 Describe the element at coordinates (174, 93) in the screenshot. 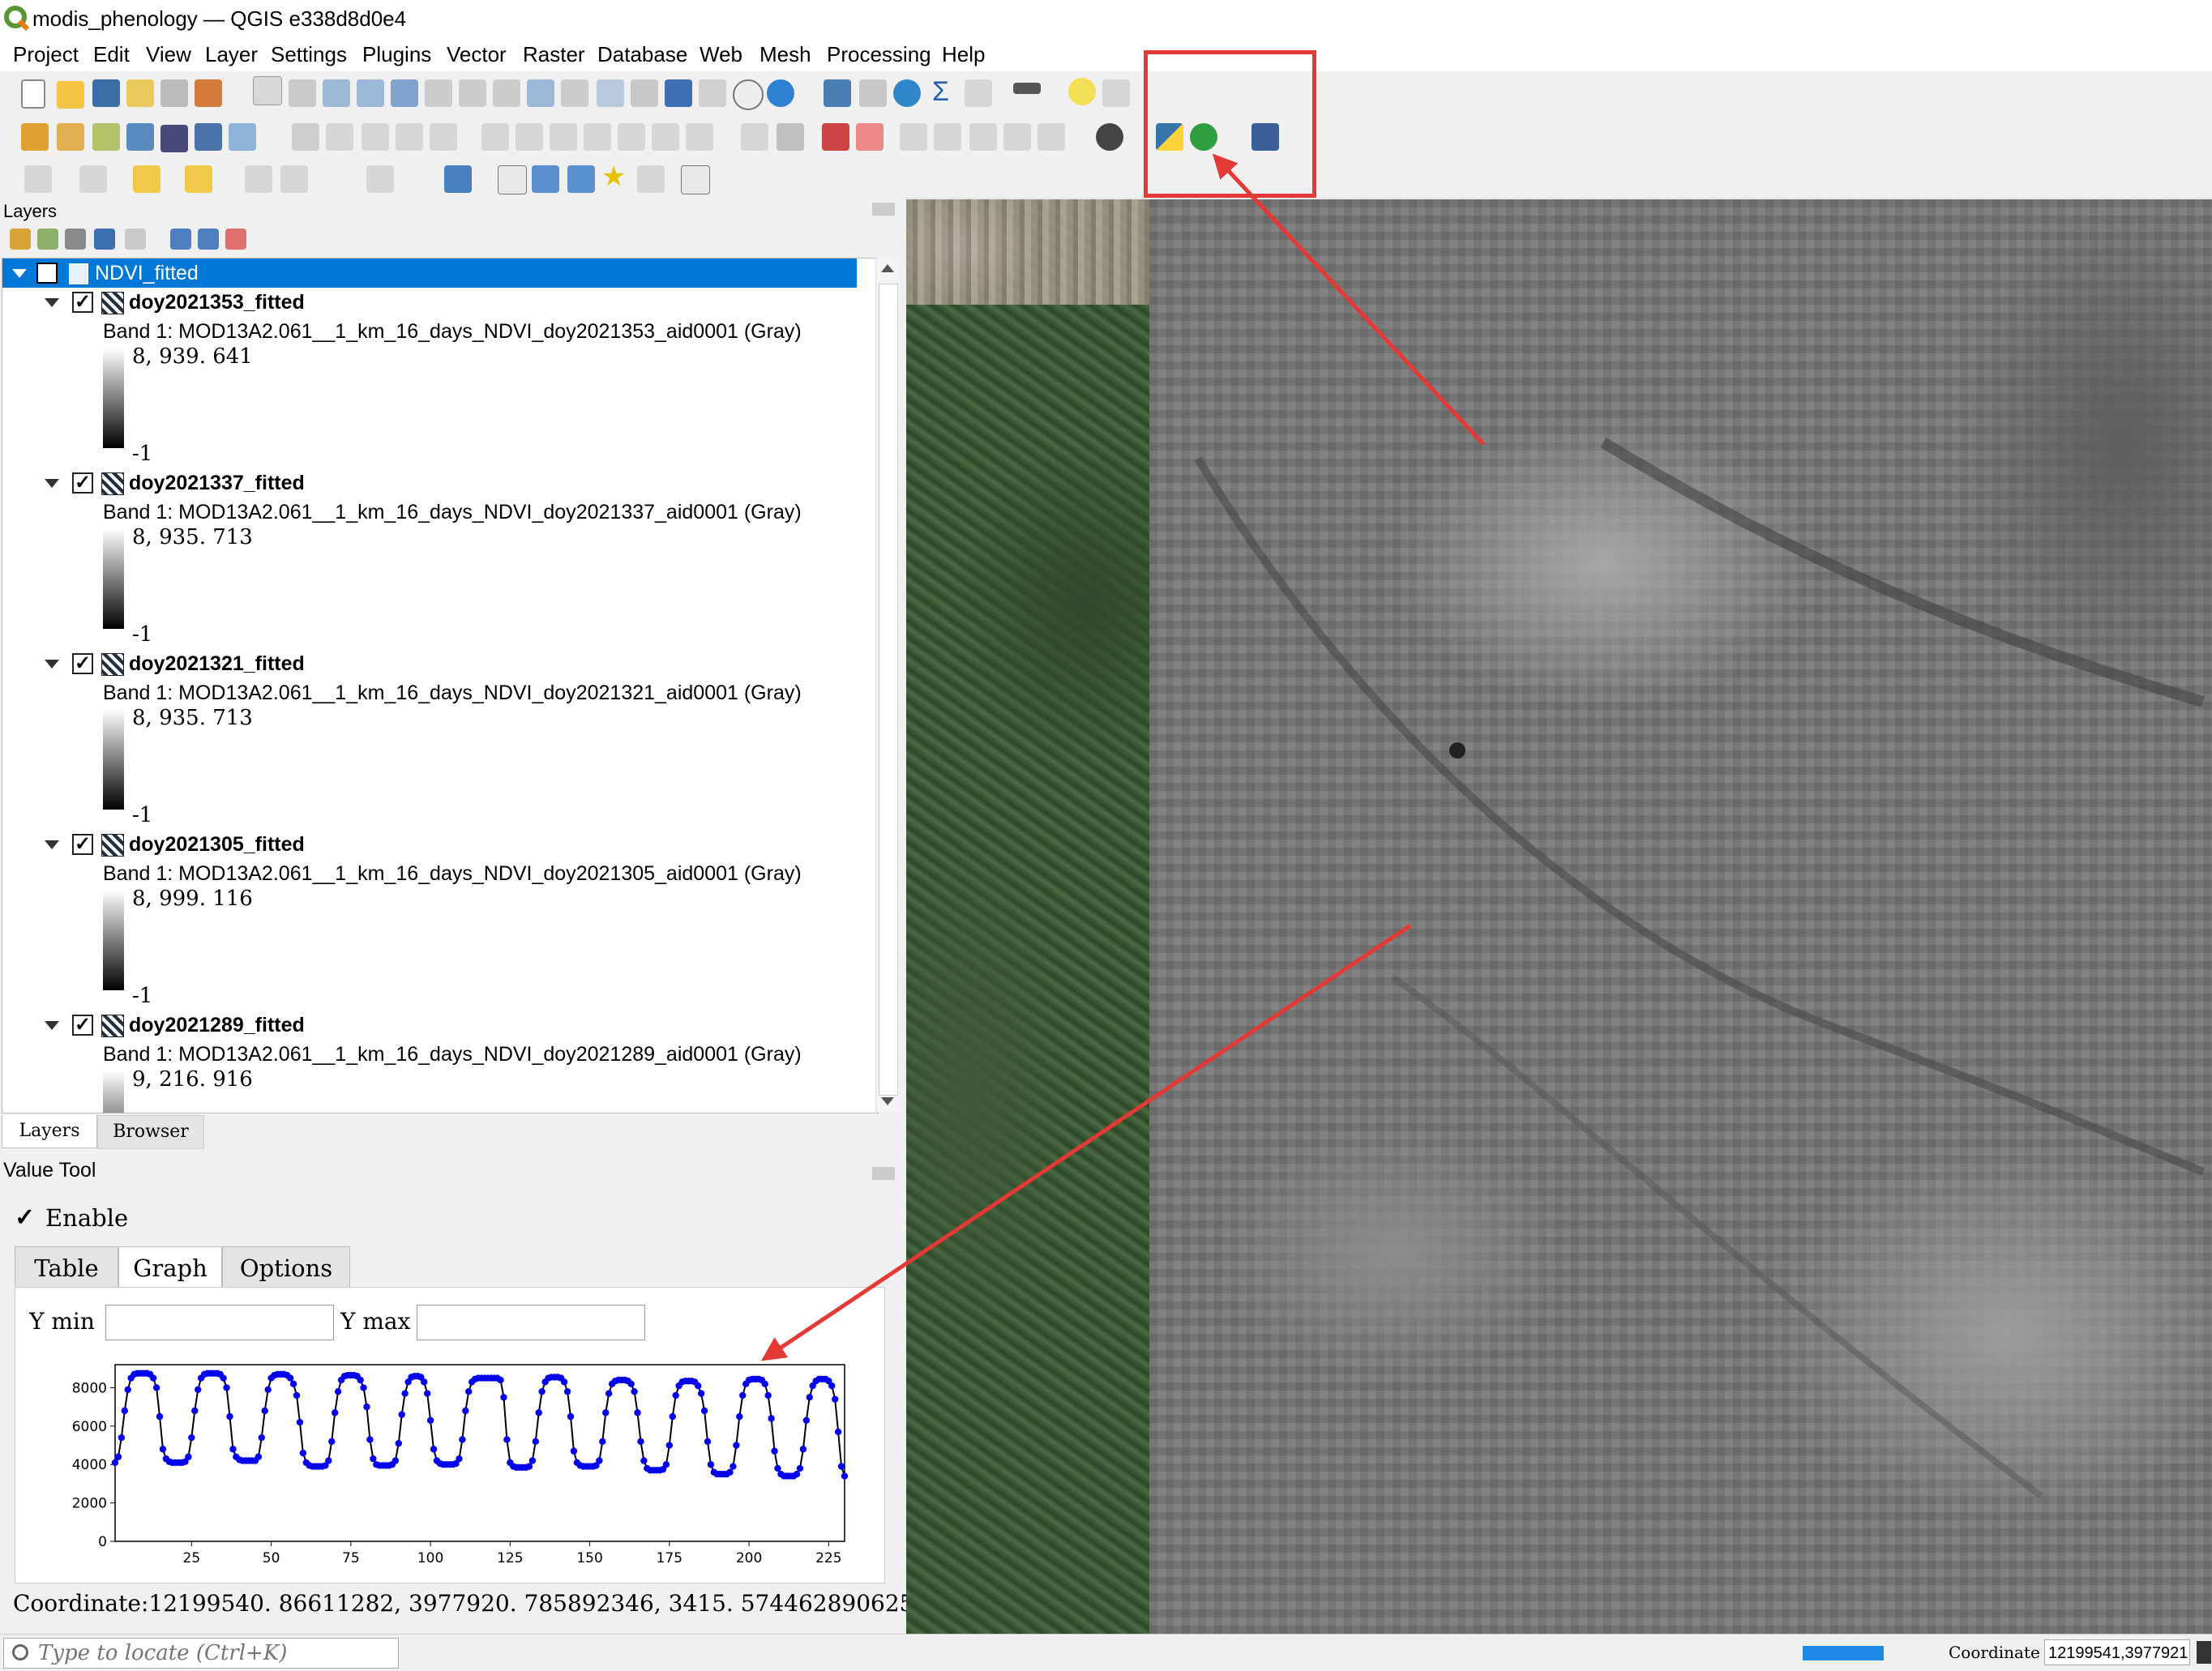

I see `print-layout-icon` at that location.